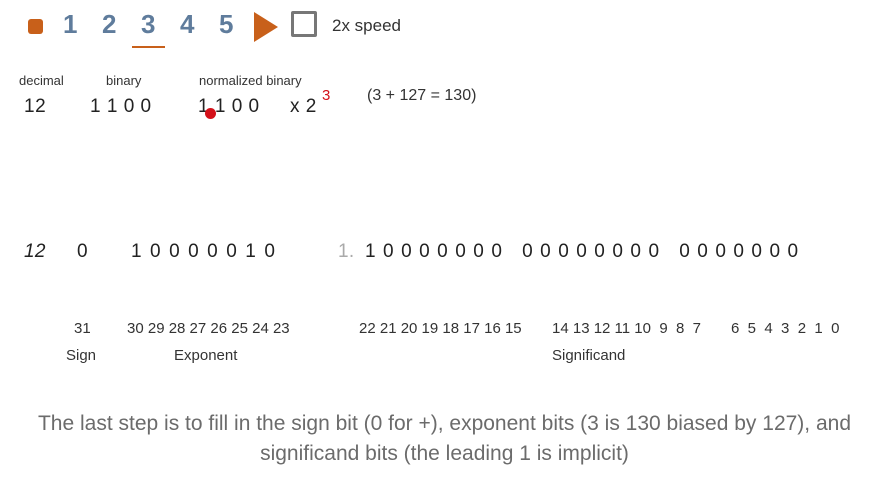 The image size is (889, 497). What do you see at coordinates (326, 95) in the screenshot?
I see `exponent-value: 3` at bounding box center [326, 95].